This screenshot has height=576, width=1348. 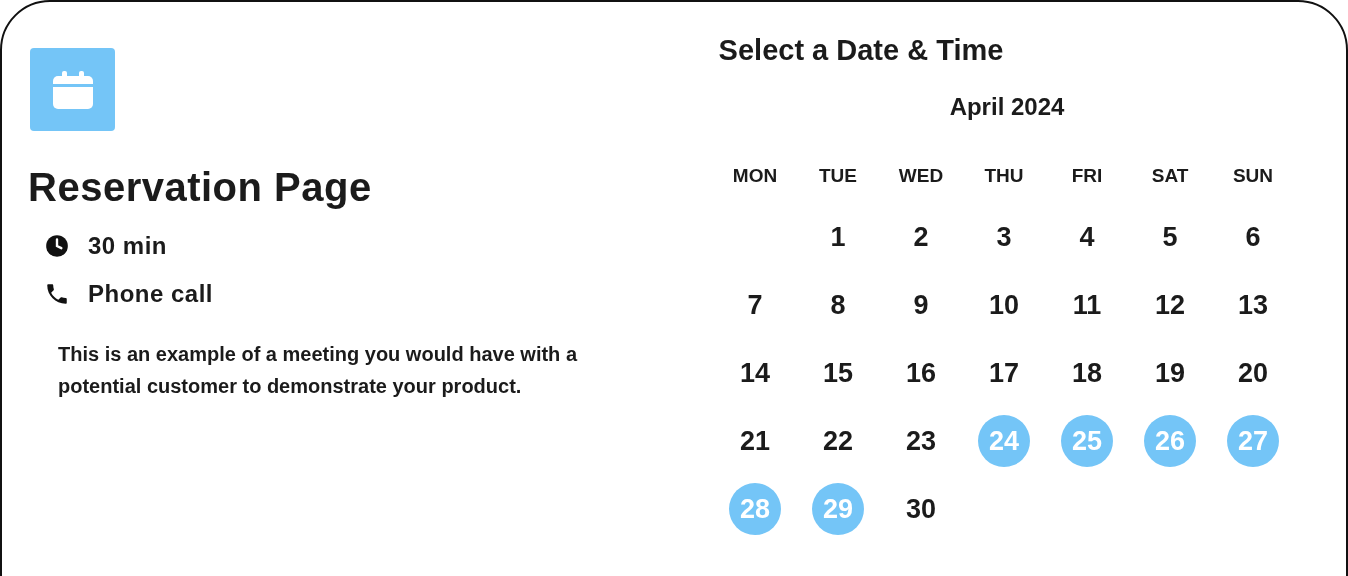 I want to click on available-day: 28, so click(x=755, y=509).